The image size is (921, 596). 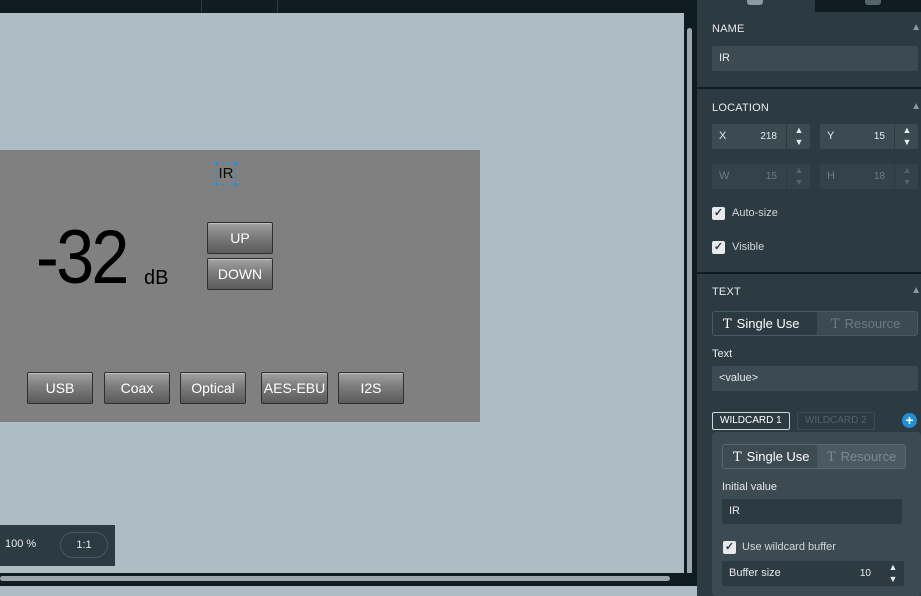 What do you see at coordinates (756, 6) in the screenshot?
I see `tab-properties` at bounding box center [756, 6].